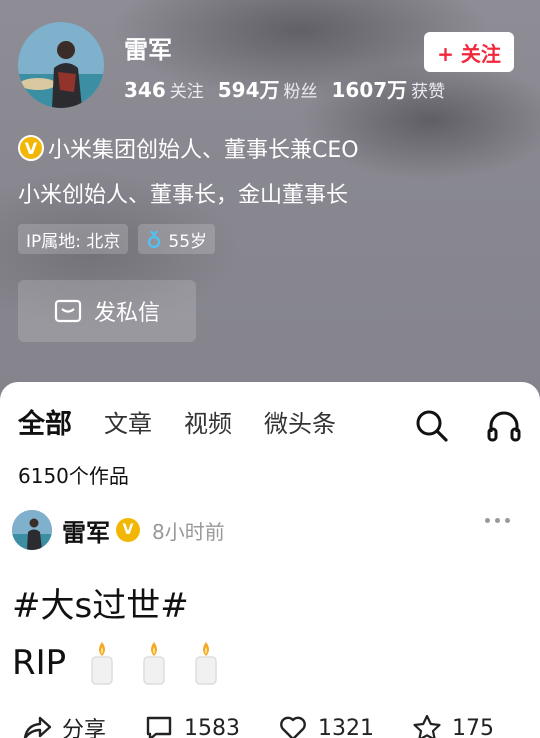 Image resolution: width=540 pixels, height=738 pixels. What do you see at coordinates (293, 726) in the screenshot?
I see `heart-icon` at bounding box center [293, 726].